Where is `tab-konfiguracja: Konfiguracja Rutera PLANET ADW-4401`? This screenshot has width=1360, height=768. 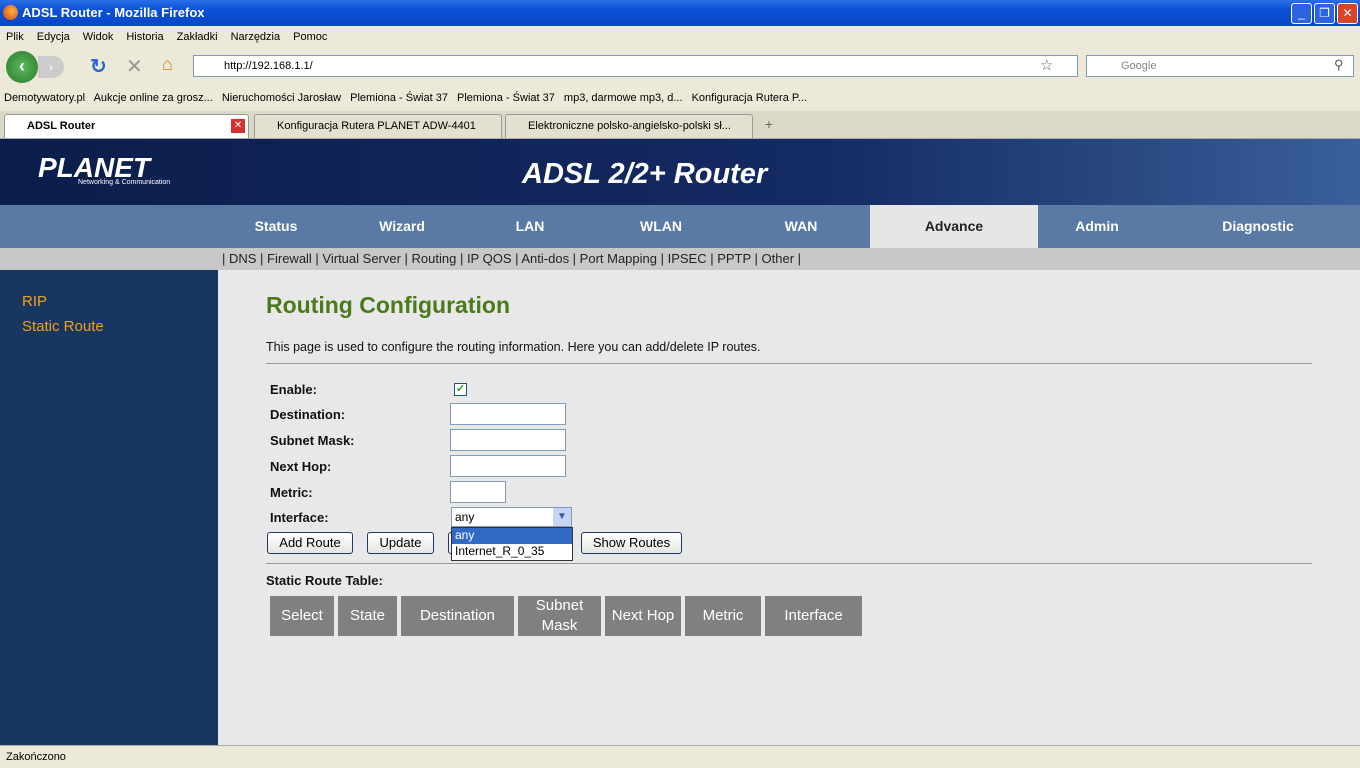 tab-konfiguracja: Konfiguracja Rutera PLANET ADW-4401 is located at coordinates (378, 126).